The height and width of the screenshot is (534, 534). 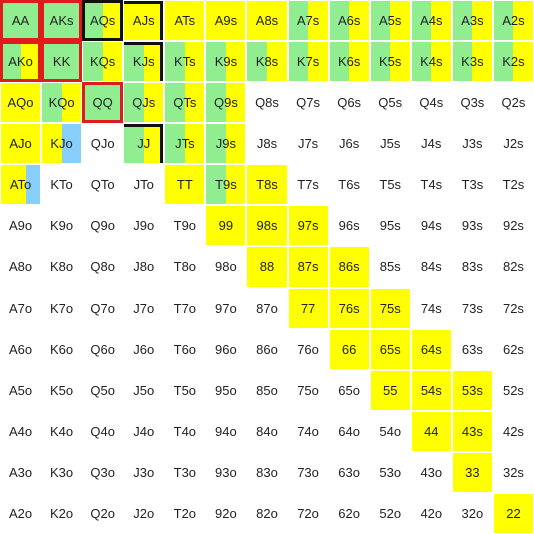 I want to click on hand-cell: 85s, so click(x=390, y=267).